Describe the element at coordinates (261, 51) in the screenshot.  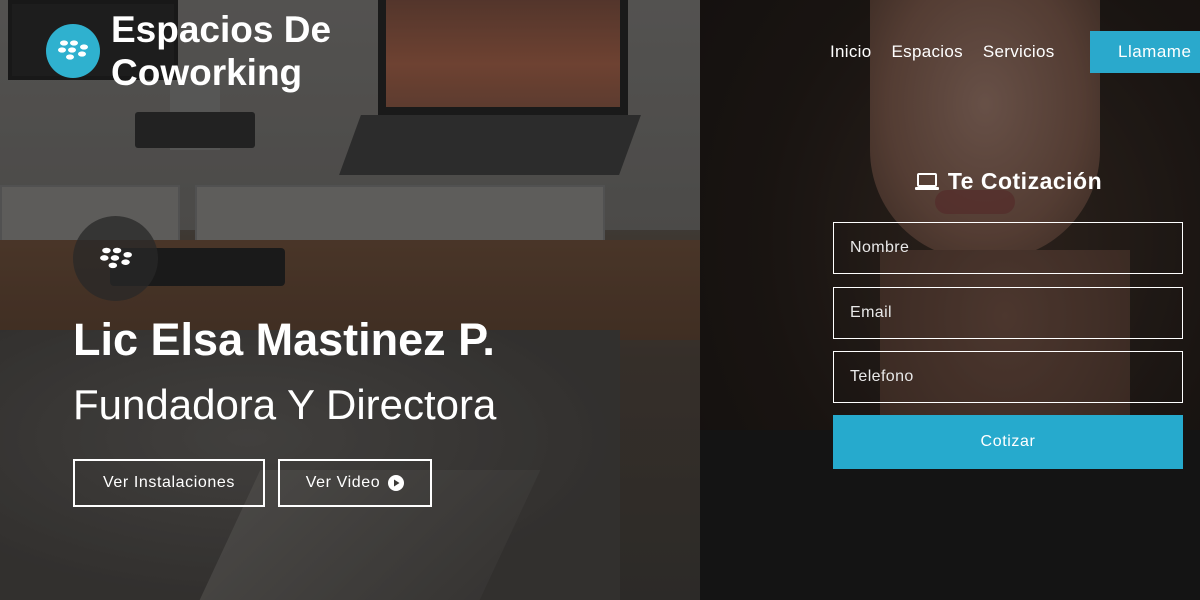
I see `brand-title: Espacios De Coworking` at that location.